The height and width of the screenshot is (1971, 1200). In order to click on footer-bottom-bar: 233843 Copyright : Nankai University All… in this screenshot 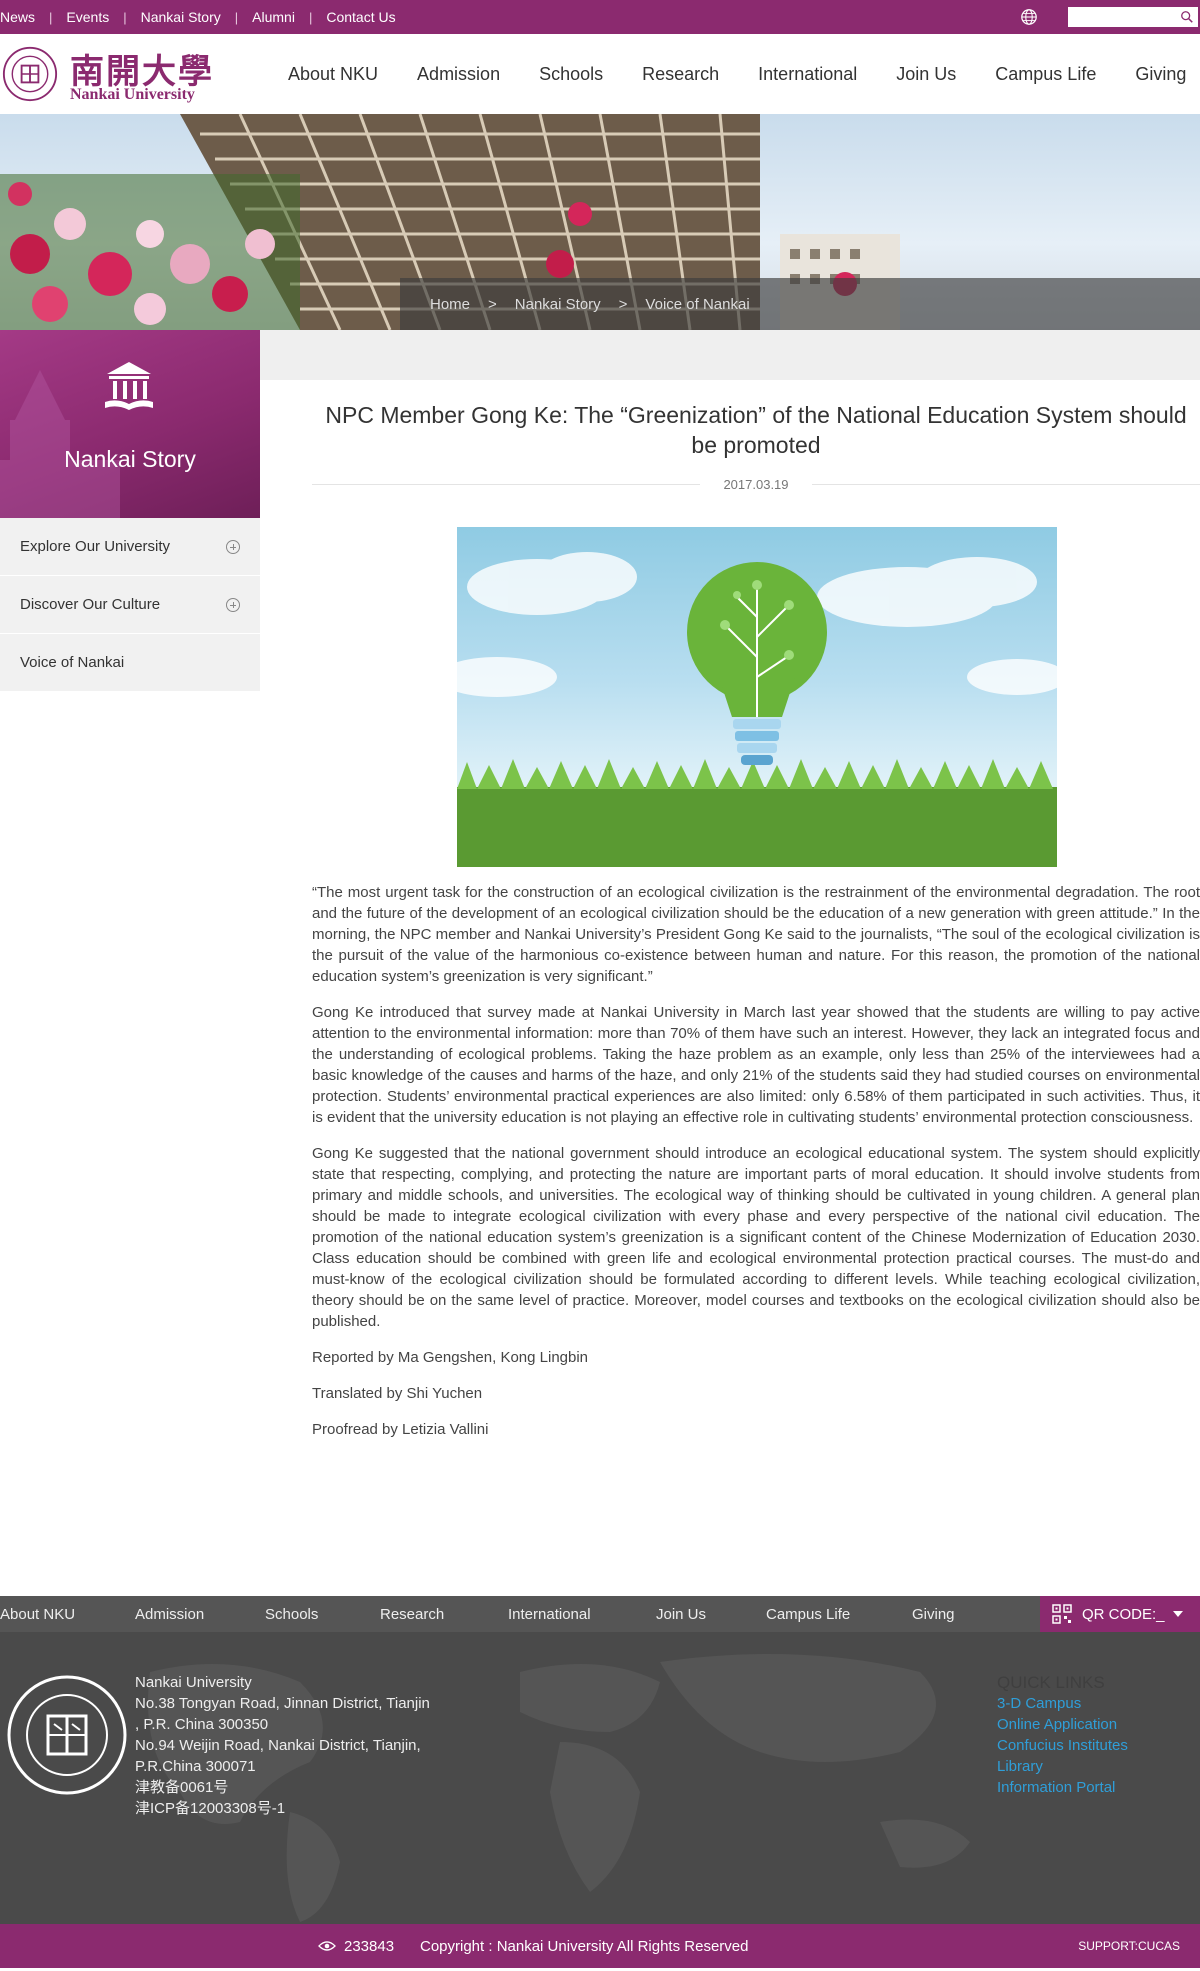, I will do `click(600, 1946)`.